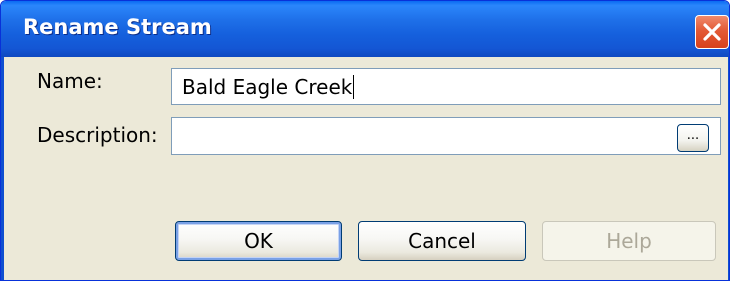 The image size is (730, 281). Describe the element at coordinates (267, 86) in the screenshot. I see `name-field-value: Bald Eagle Creek` at that location.